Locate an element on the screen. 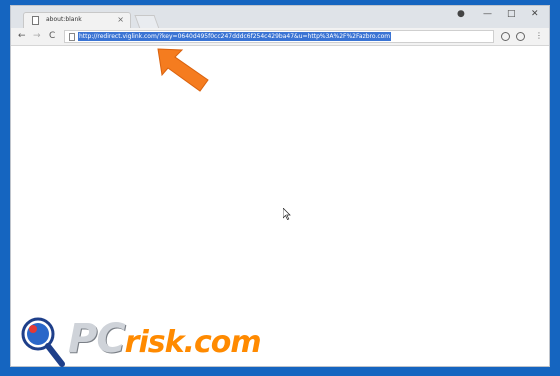  forward-icon: → is located at coordinates (37, 36).